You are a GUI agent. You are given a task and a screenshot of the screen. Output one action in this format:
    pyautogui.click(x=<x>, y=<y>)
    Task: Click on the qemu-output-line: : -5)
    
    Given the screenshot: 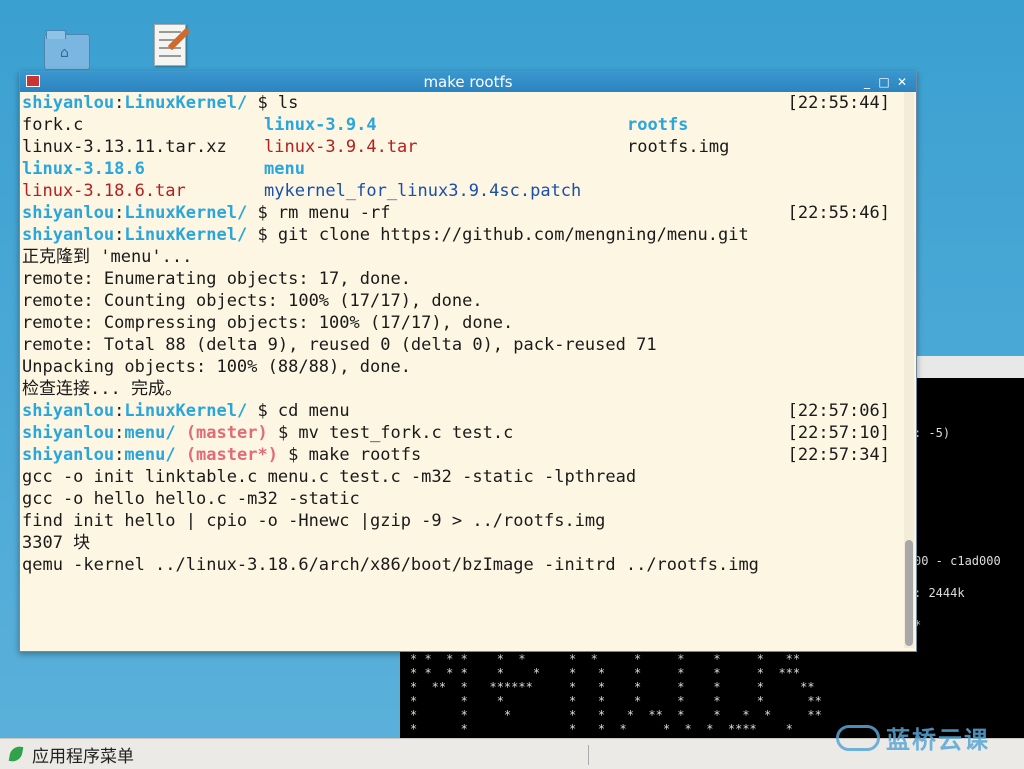 What is the action you would take?
    pyautogui.click(x=932, y=433)
    